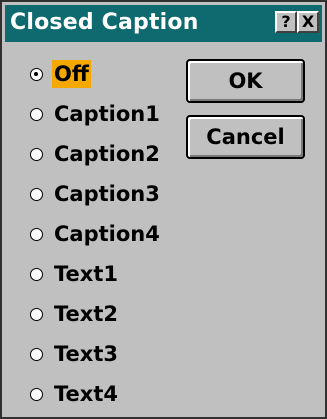 This screenshot has width=327, height=419. What do you see at coordinates (86, 354) in the screenshot?
I see `option-label: Text3` at bounding box center [86, 354].